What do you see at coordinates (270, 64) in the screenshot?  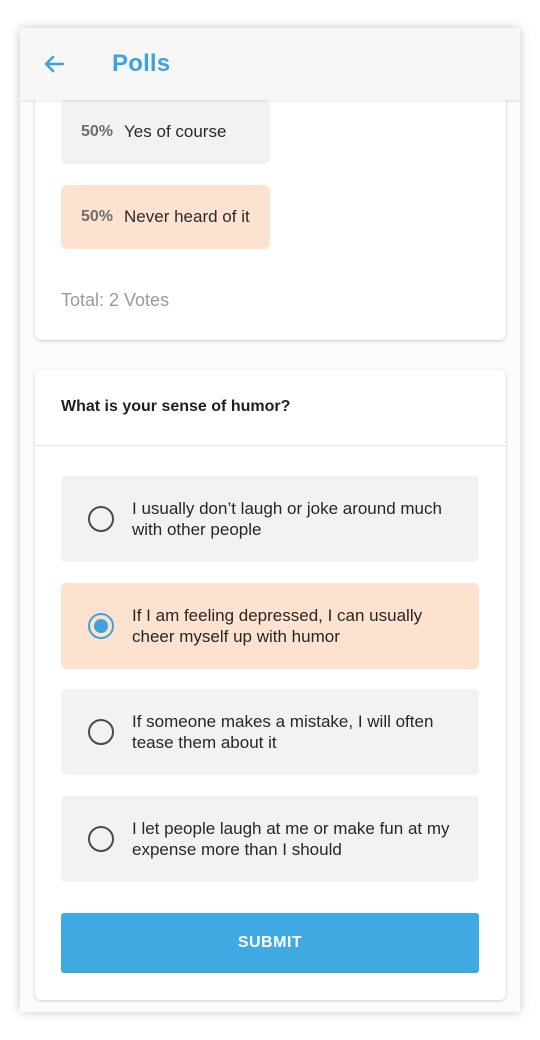 I see `app-bar: Polls` at bounding box center [270, 64].